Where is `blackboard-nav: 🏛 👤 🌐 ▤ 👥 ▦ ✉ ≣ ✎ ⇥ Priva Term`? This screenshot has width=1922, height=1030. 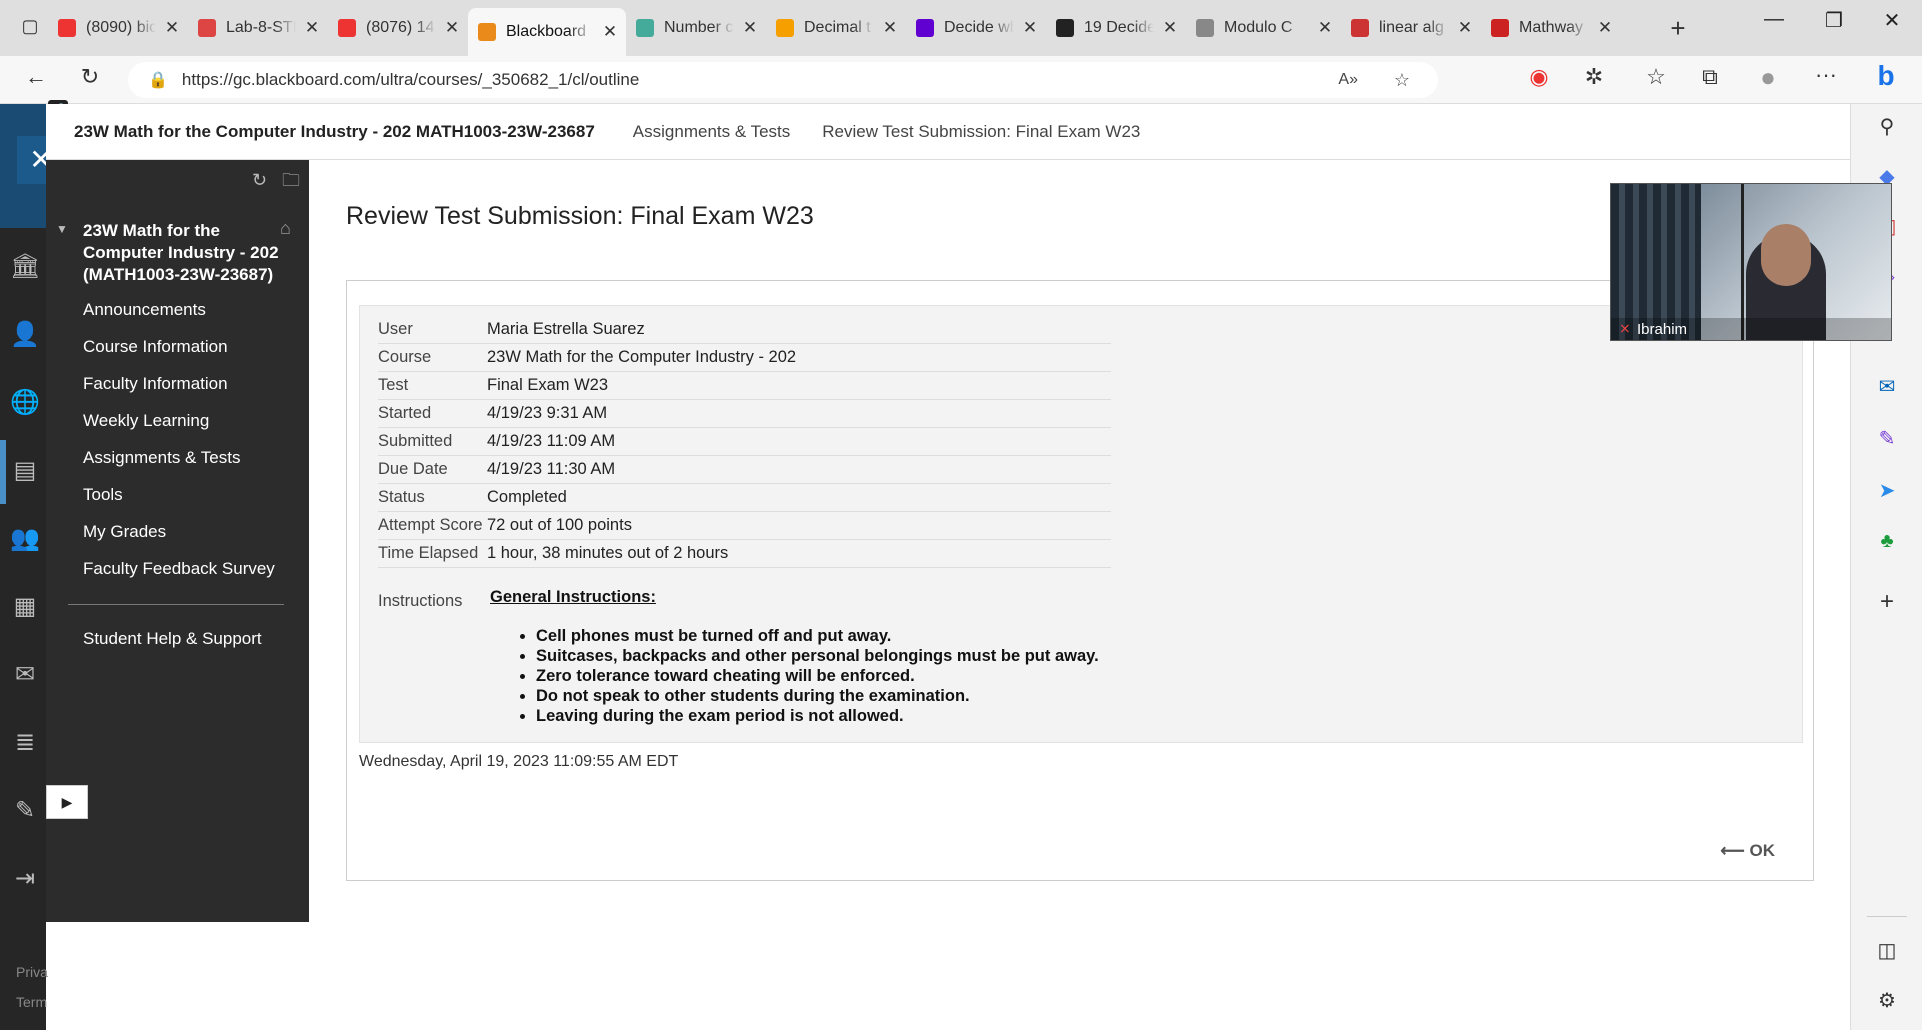
blackboard-nav: 🏛 👤 🌐 ▤ 👥 ▦ ✉ ≣ ✎ ⇥ Priva Term is located at coordinates (24, 567).